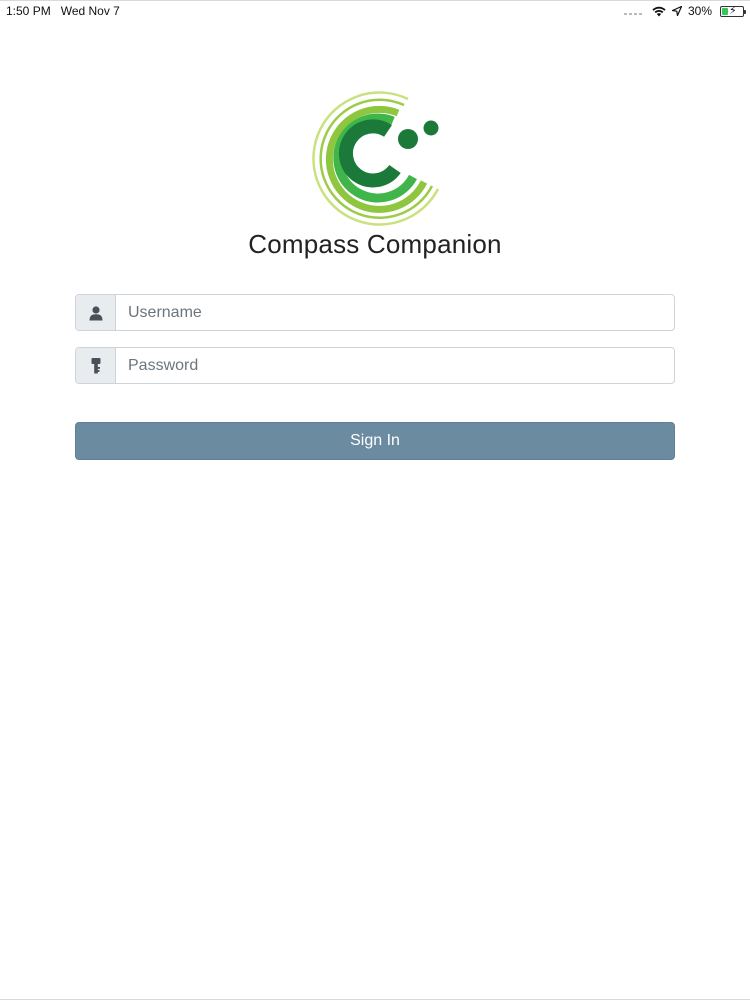 The width and height of the screenshot is (750, 1000). Describe the element at coordinates (376, 158) in the screenshot. I see `logo-graphic` at that location.